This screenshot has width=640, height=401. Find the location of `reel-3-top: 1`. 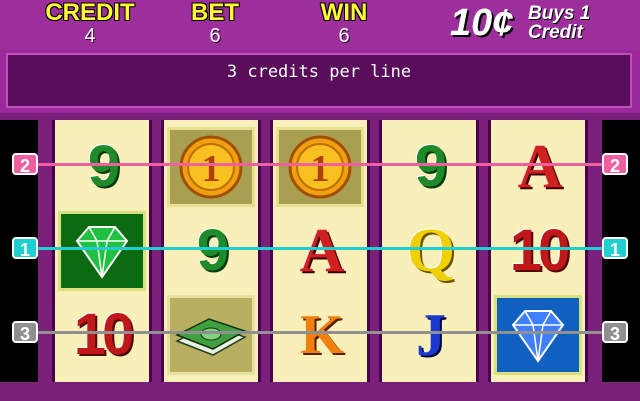

reel-3-top: 1 is located at coordinates (320, 167).